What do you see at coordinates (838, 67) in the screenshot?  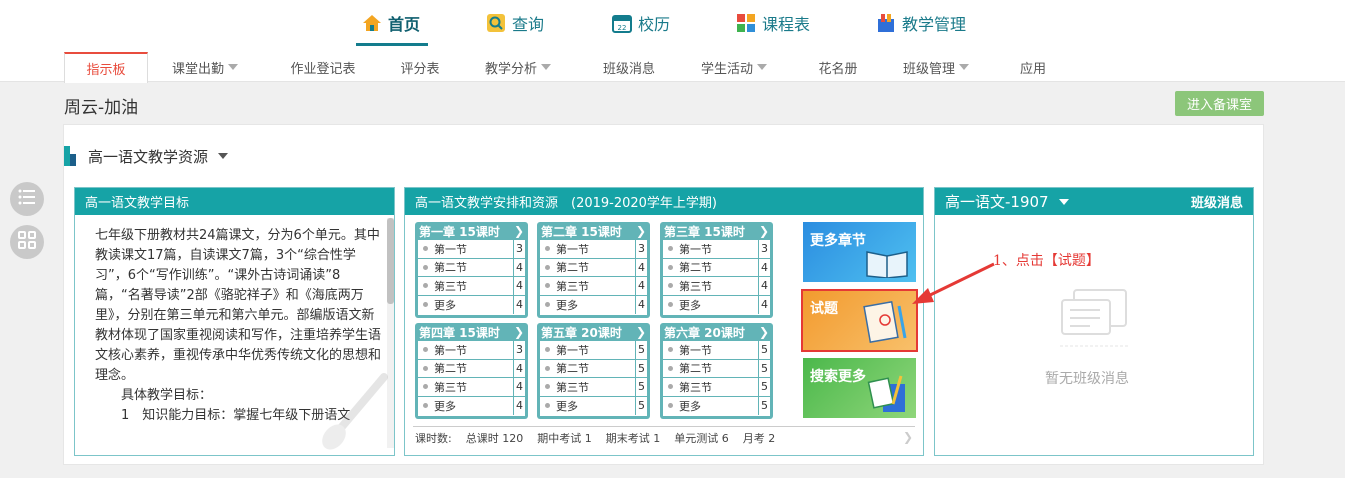 I see `tab-roster: 花名册` at bounding box center [838, 67].